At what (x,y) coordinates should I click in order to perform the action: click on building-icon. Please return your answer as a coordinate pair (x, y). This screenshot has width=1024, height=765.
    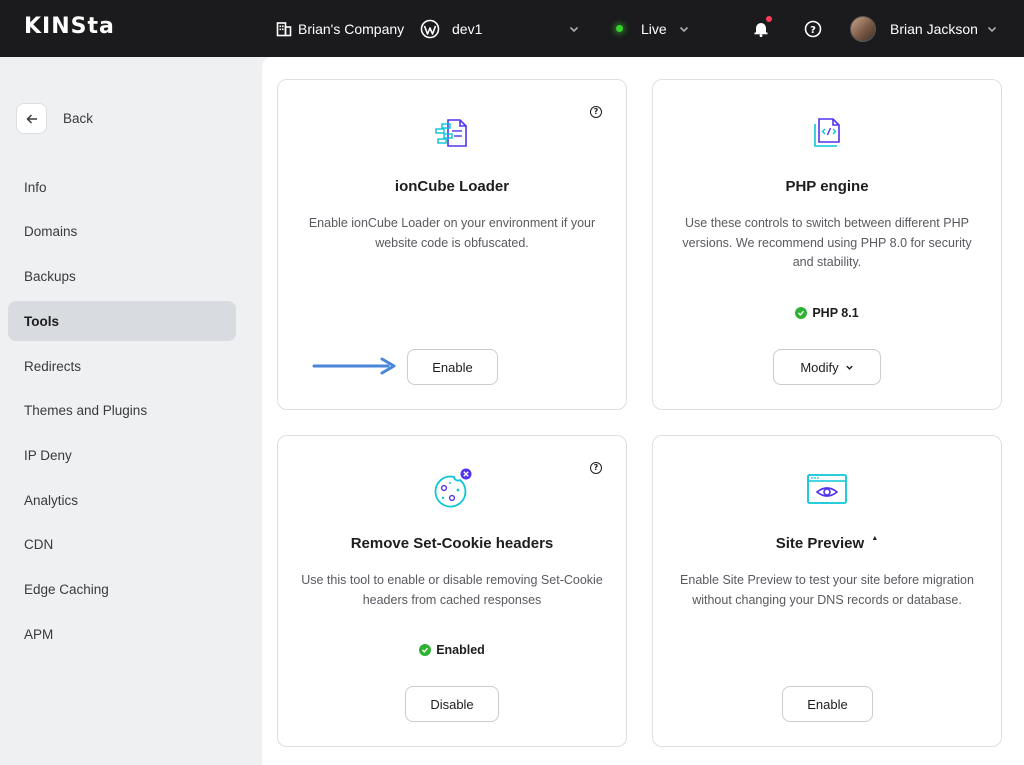
    Looking at the image, I should click on (284, 28).